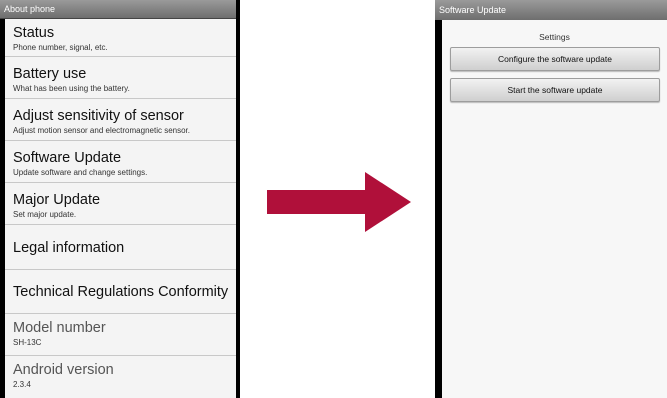 The width and height of the screenshot is (667, 398). I want to click on item-summary: Phone number, signal, etc., so click(60, 47).